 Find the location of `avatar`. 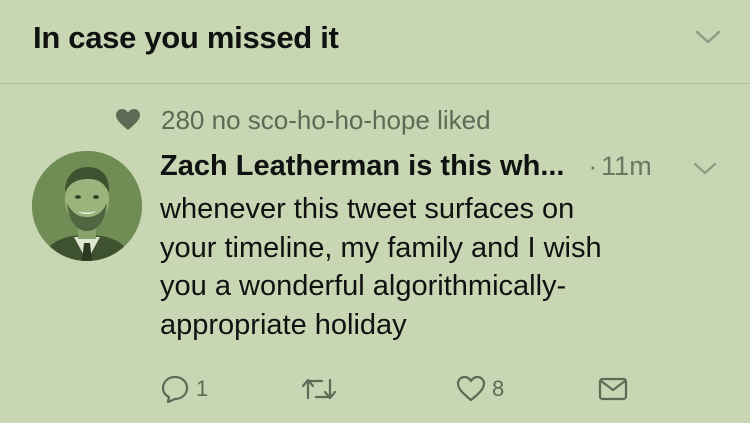

avatar is located at coordinates (87, 206).